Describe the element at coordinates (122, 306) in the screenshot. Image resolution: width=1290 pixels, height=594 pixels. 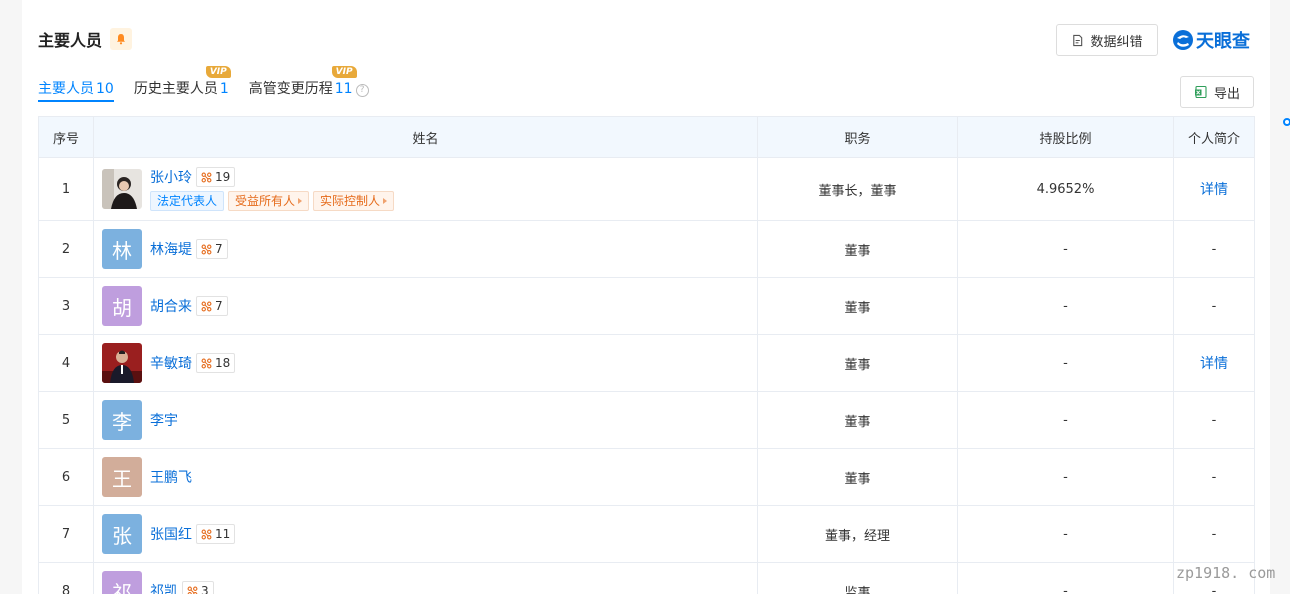
I see `avatar: 胡` at that location.